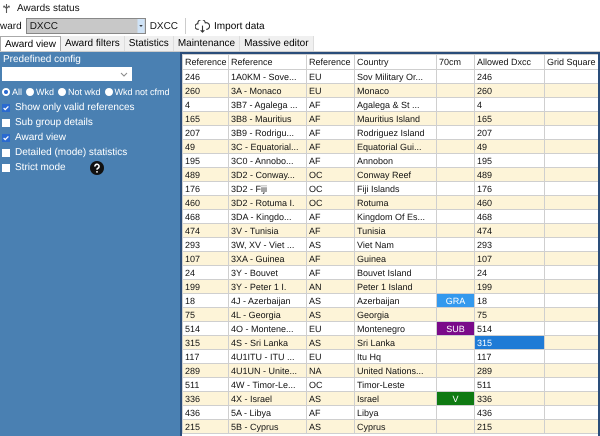 This screenshot has width=600, height=436. What do you see at coordinates (65, 152) in the screenshot?
I see `option-checkbox: Detailed (mode) statistics` at bounding box center [65, 152].